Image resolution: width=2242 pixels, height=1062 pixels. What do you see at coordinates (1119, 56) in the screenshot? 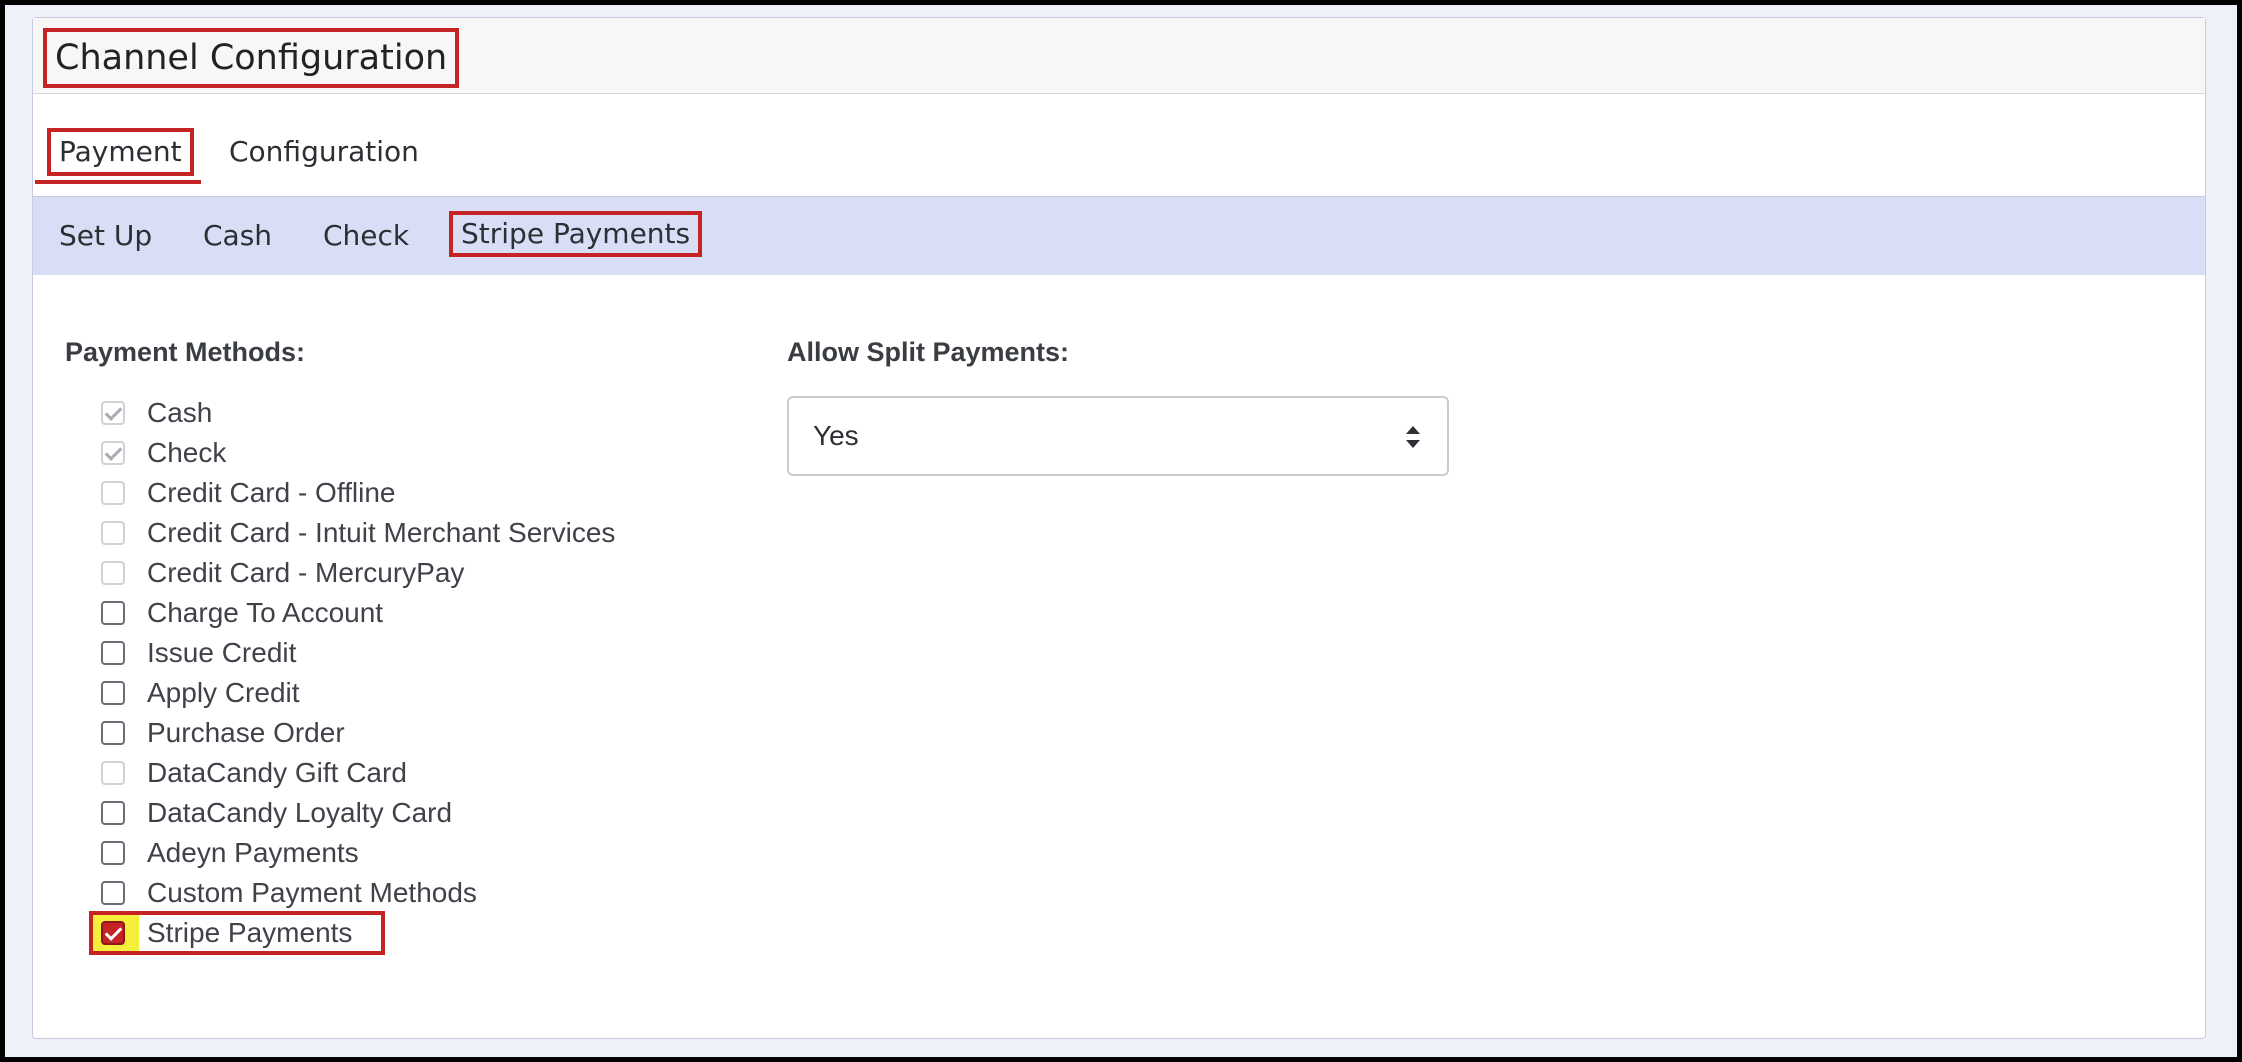
I see `panel-header: Channel Configuration` at bounding box center [1119, 56].